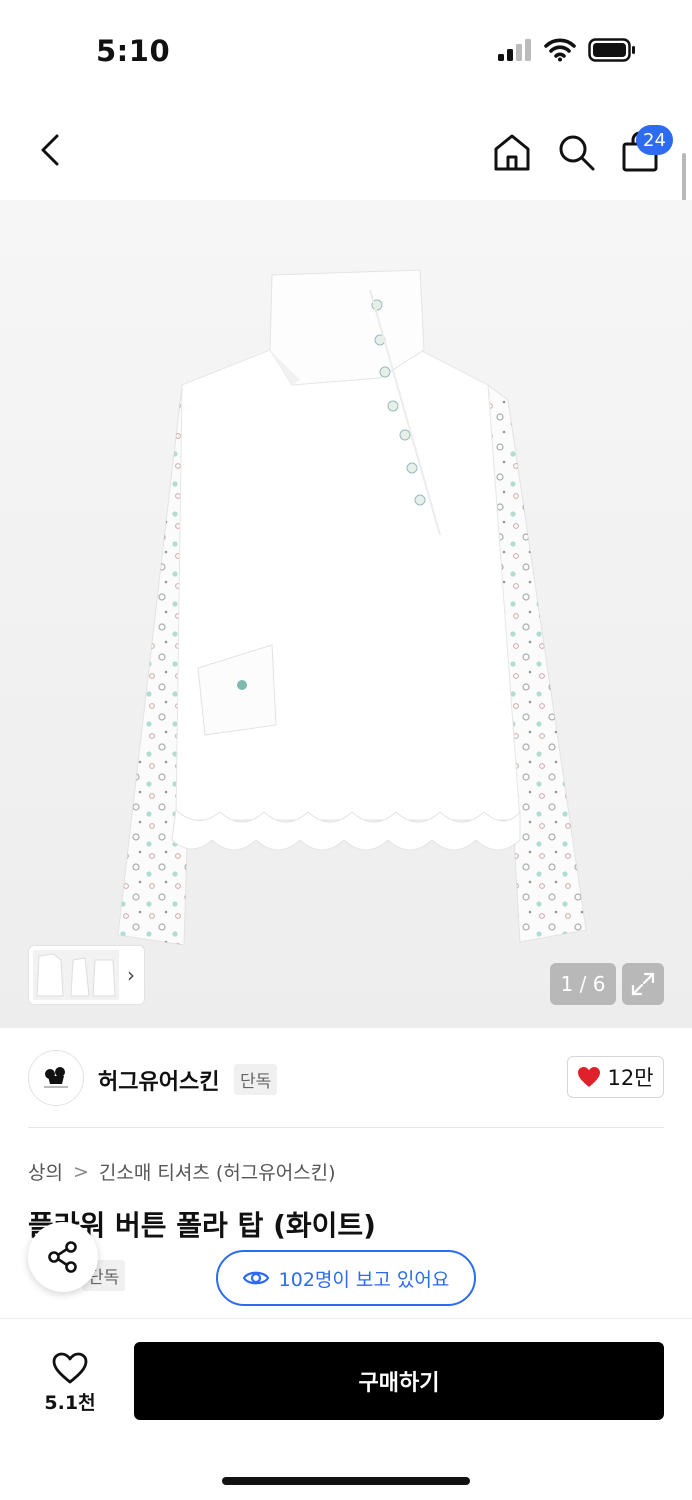 The height and width of the screenshot is (1500, 692). I want to click on back-icon, so click(50, 150).